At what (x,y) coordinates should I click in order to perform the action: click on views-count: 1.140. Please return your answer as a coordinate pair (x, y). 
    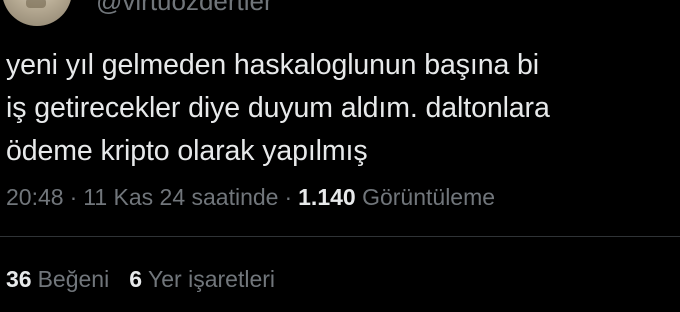
    Looking at the image, I should click on (327, 197).